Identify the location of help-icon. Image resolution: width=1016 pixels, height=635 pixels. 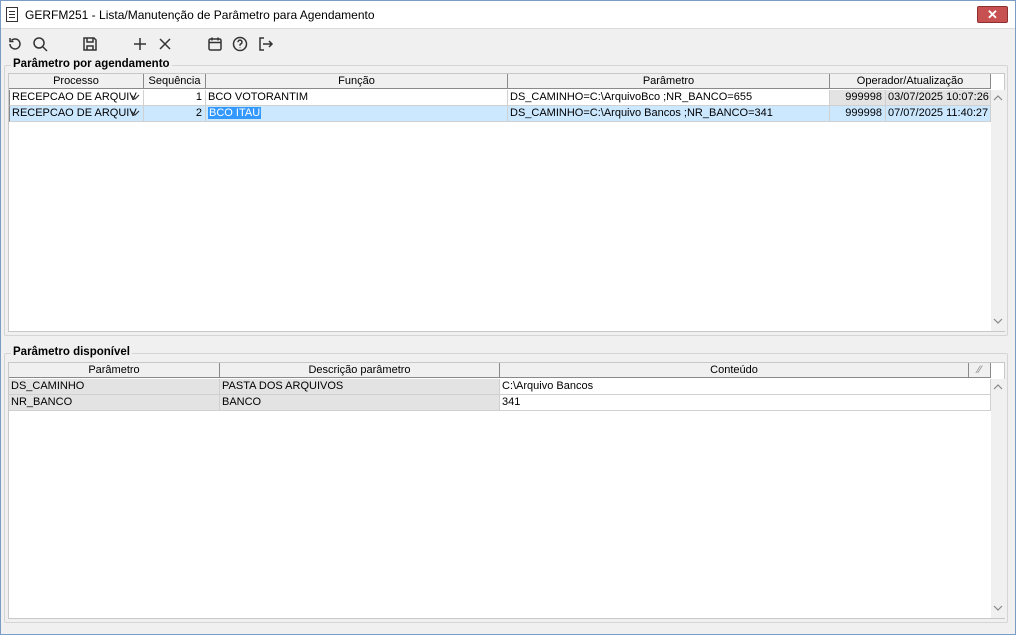
(240, 44).